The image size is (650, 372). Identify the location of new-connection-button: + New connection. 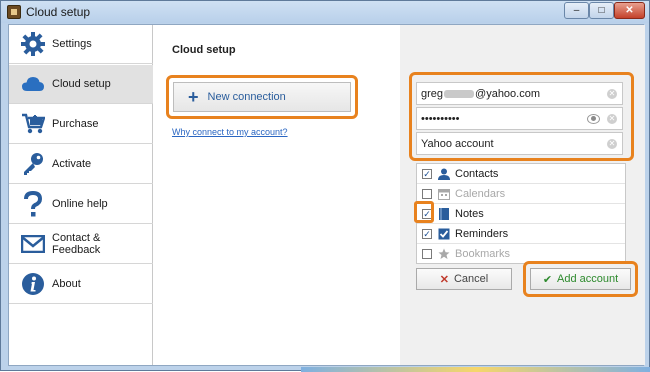
(262, 97).